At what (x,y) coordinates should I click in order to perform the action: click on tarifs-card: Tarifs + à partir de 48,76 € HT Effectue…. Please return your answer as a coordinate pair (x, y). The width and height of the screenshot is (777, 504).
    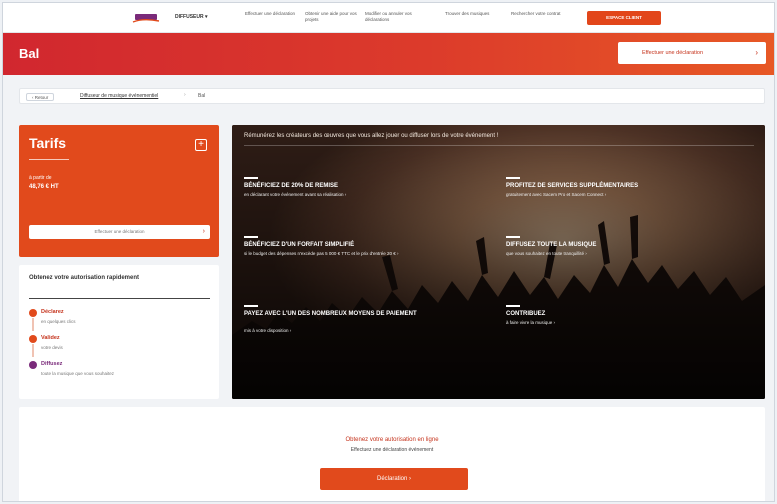
    Looking at the image, I should click on (119, 191).